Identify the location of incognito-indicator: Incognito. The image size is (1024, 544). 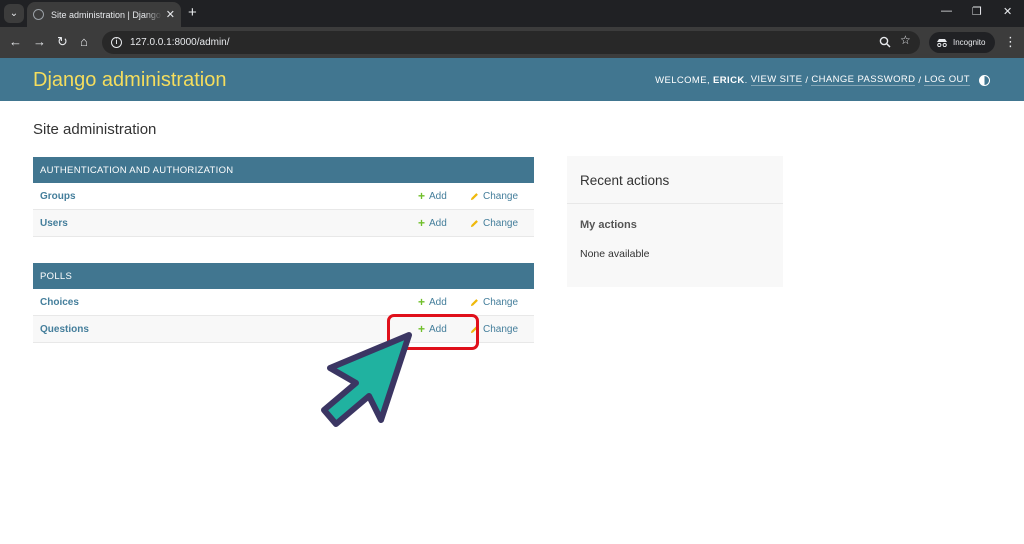
(962, 42).